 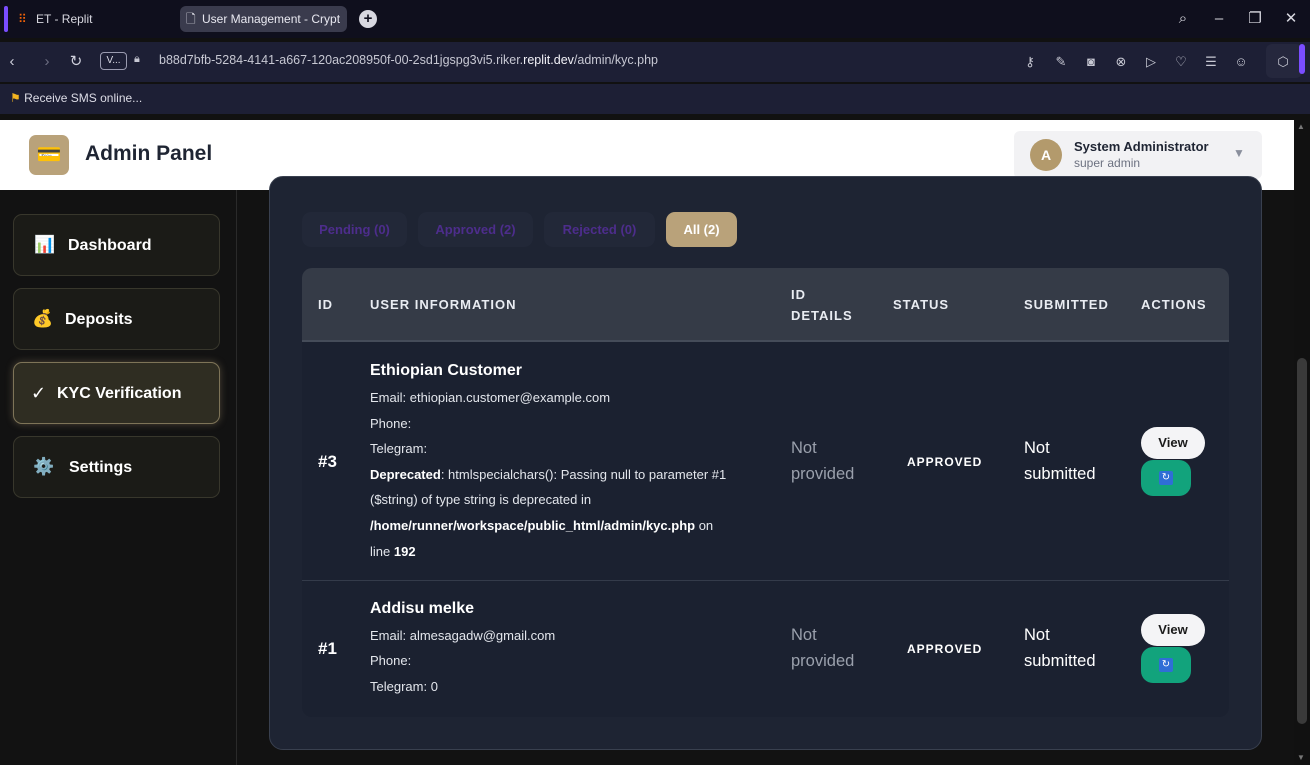 What do you see at coordinates (327, 648) in the screenshot?
I see `row-id: #1` at bounding box center [327, 648].